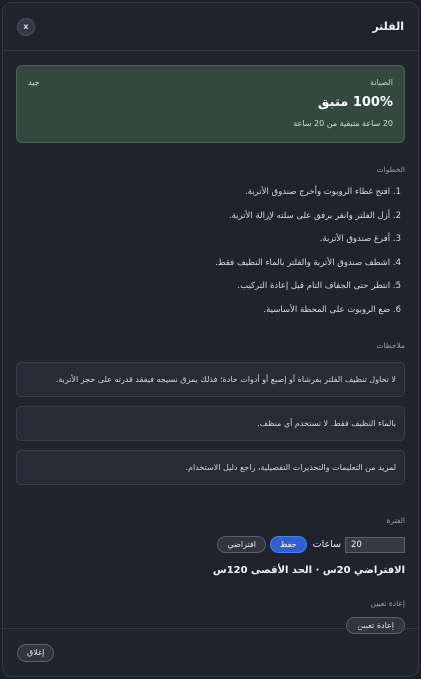 This screenshot has height=679, width=421. What do you see at coordinates (396, 520) in the screenshot?
I see `period-label: الفترة` at bounding box center [396, 520].